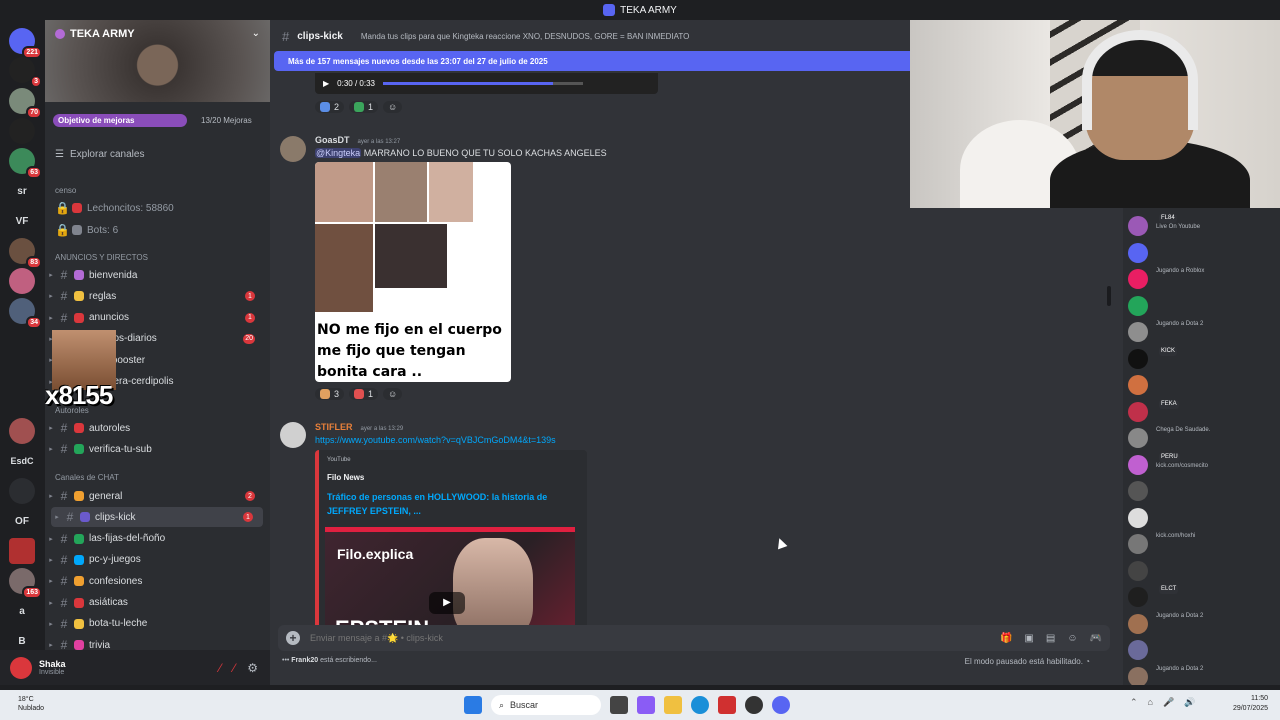  I want to click on wps-icon, so click(727, 705).